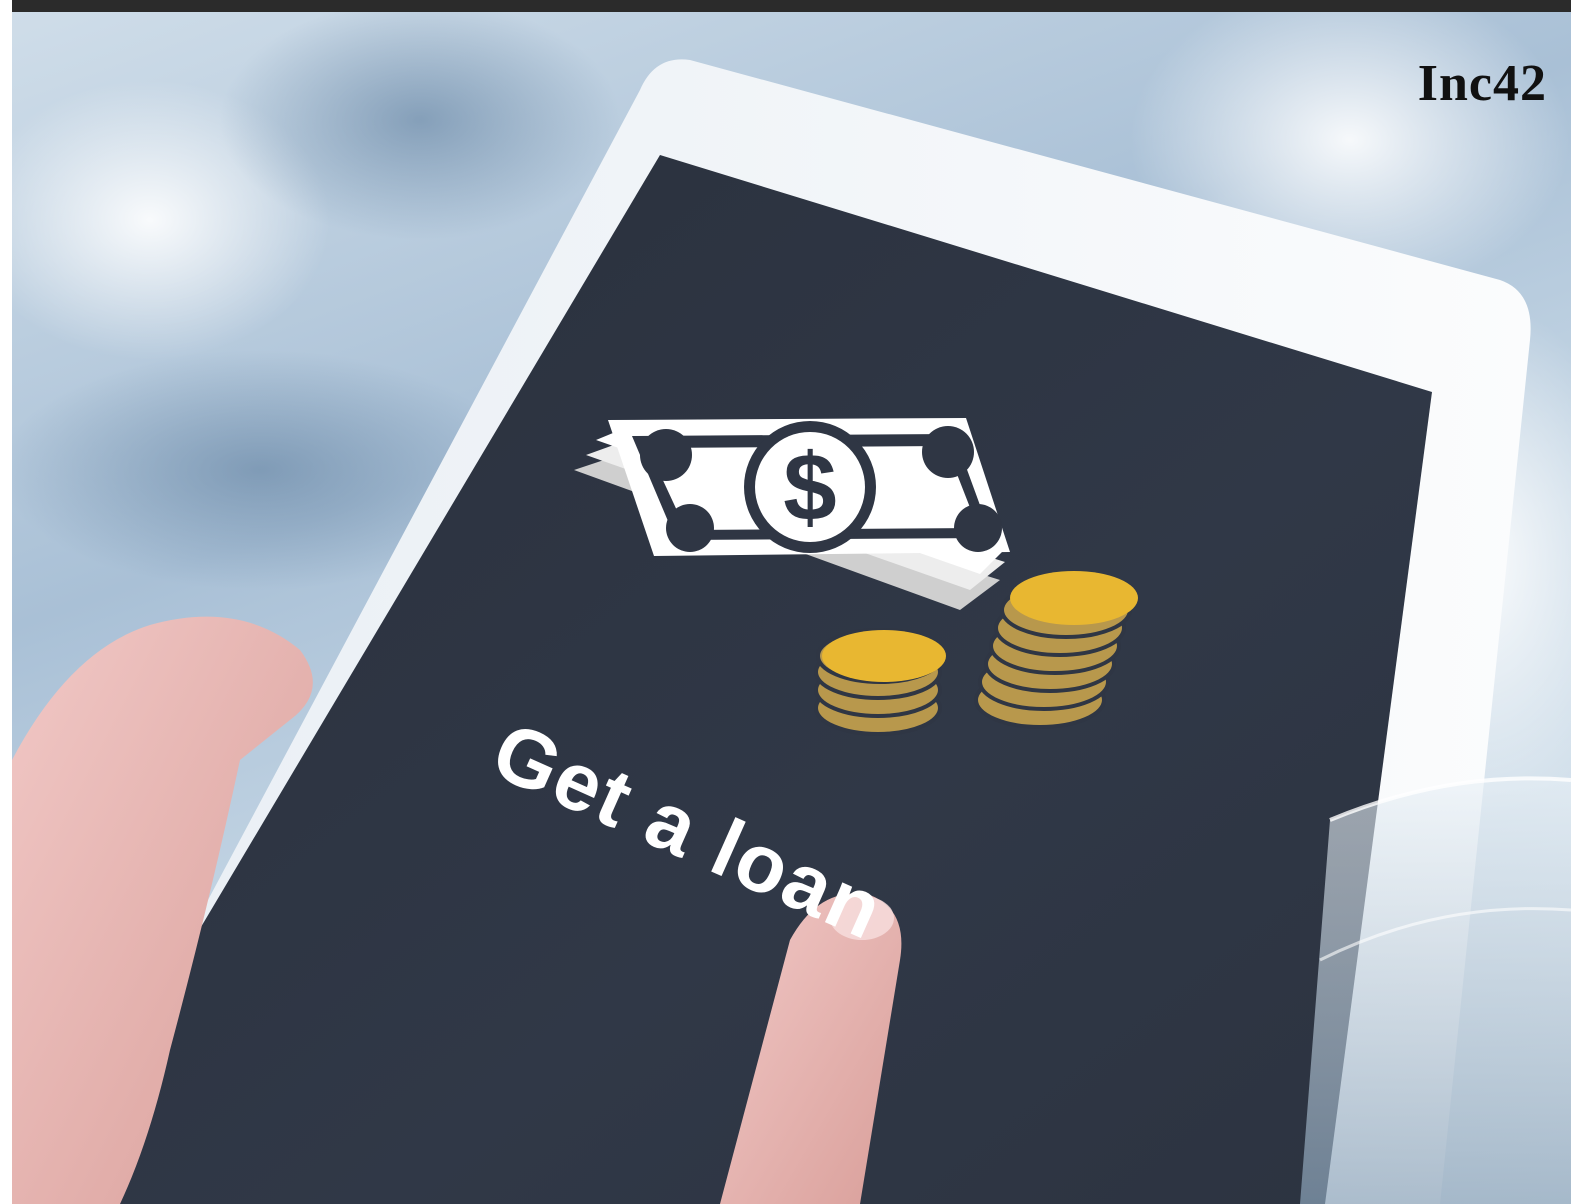 The width and height of the screenshot is (1571, 1204). I want to click on water-glass, so click(1435, 991).